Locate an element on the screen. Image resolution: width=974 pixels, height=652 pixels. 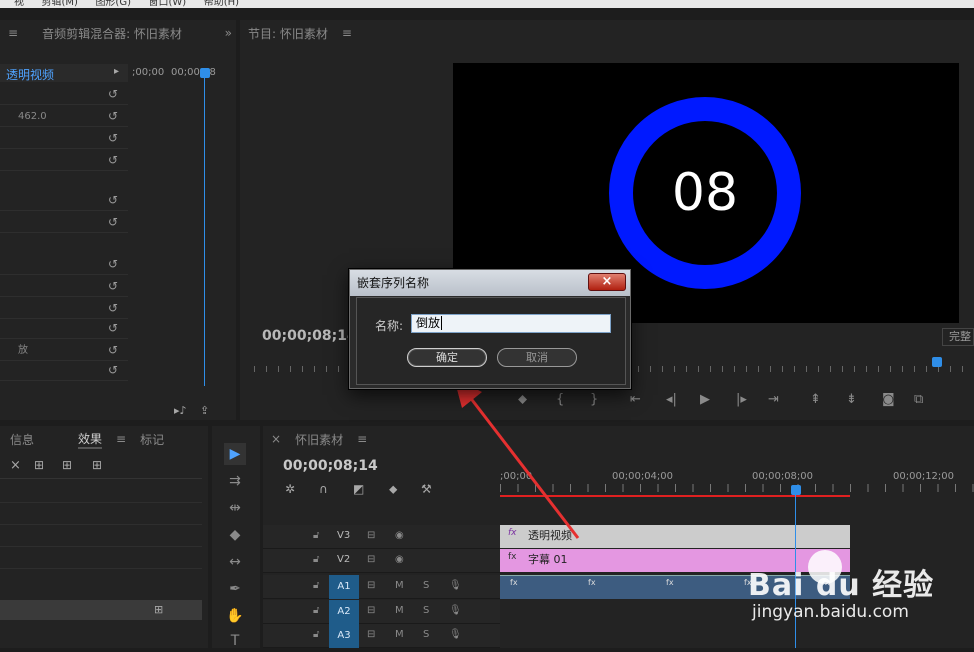
effects-divider is located at coordinates (101, 546).